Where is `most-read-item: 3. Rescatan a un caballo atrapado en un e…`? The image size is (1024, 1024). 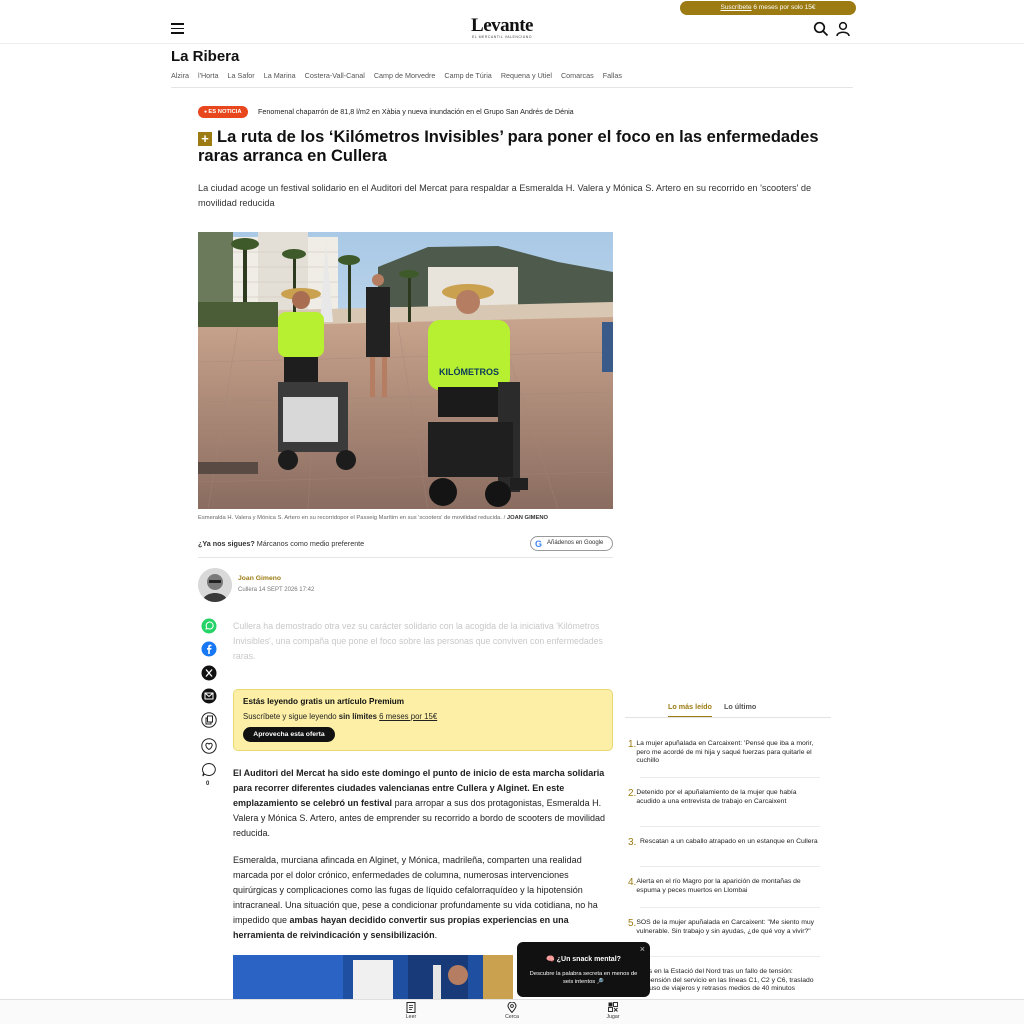
most-read-item: 3. Rescatan a un caballo atrapado en un e… is located at coordinates (724, 843).